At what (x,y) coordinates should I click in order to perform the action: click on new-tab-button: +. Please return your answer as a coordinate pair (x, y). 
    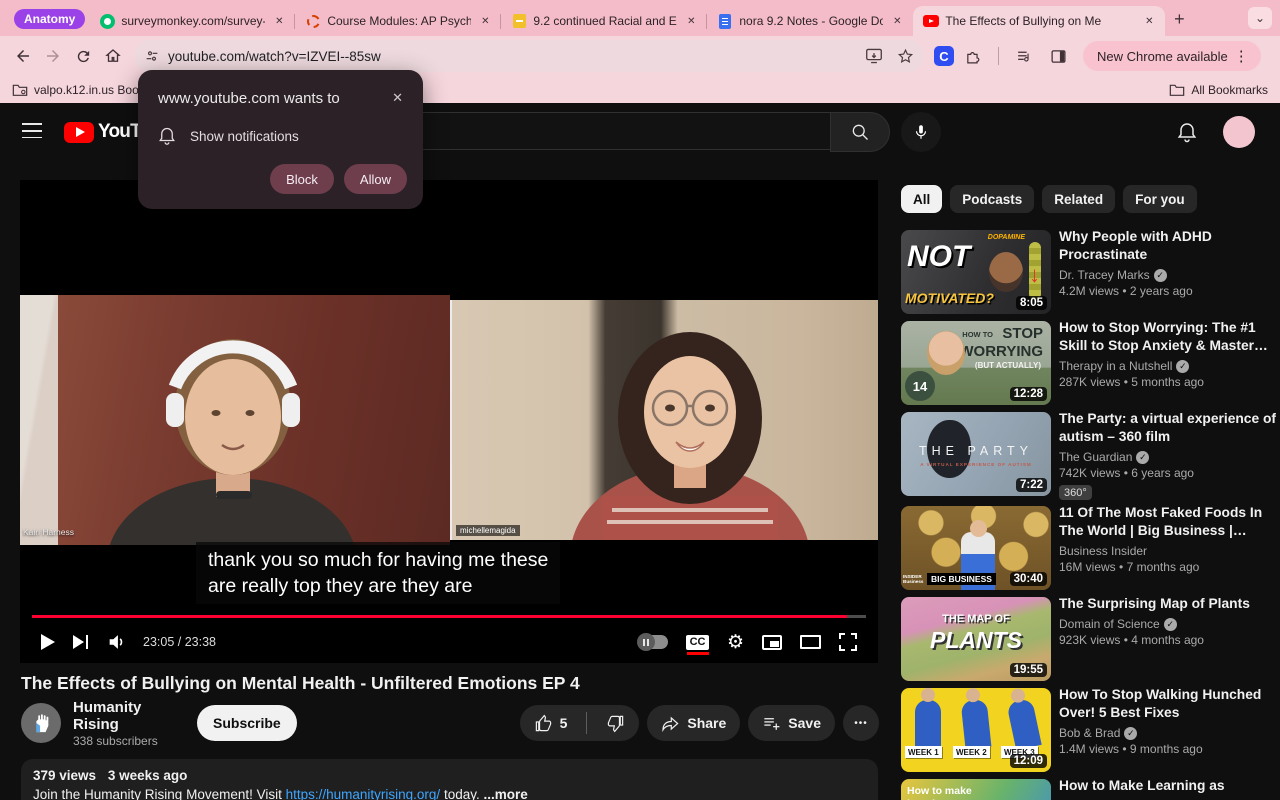
    Looking at the image, I should click on (1179, 19).